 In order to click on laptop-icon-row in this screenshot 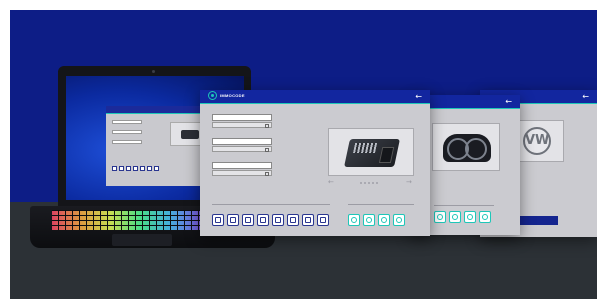, I will do `click(135, 168)`.